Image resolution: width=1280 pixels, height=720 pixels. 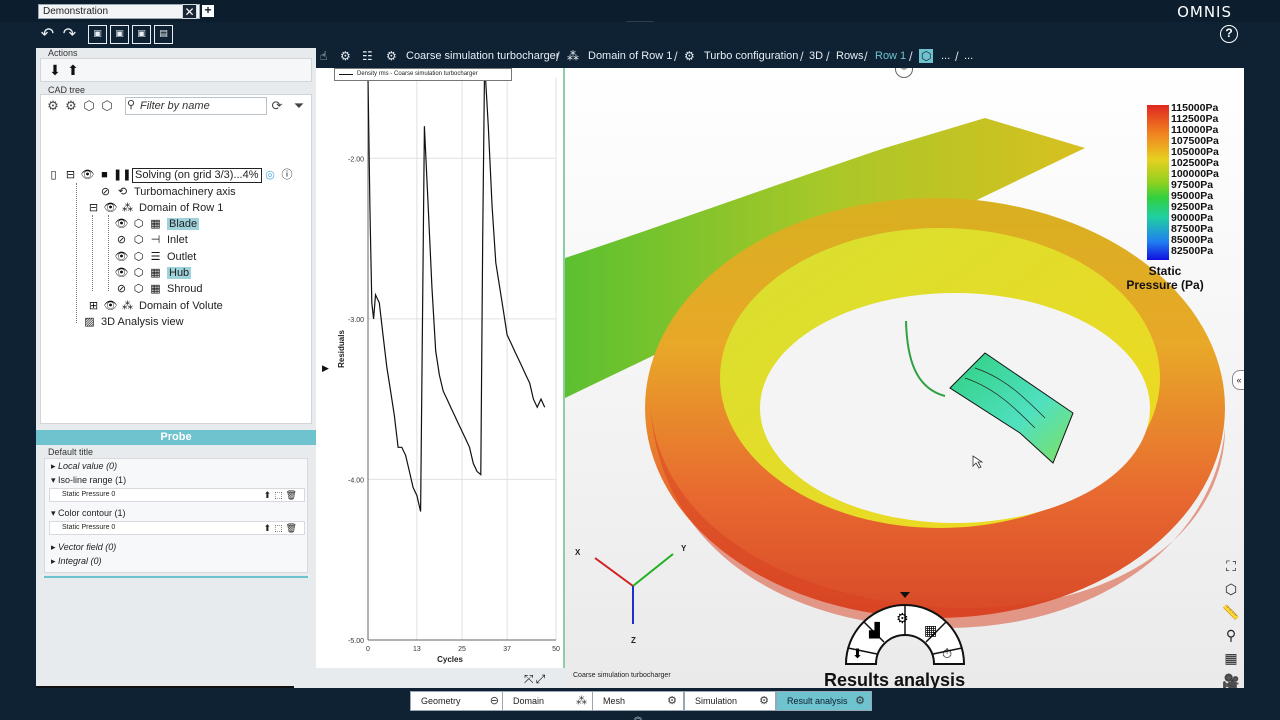 What do you see at coordinates (850, 56) in the screenshot?
I see `breadcrumb-item-rows: Rows` at bounding box center [850, 56].